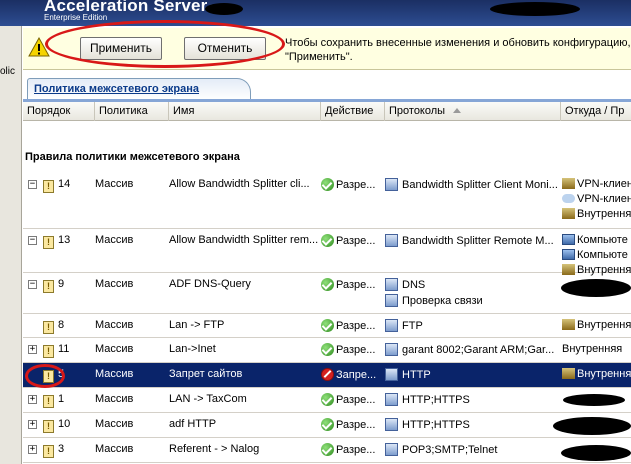 Image resolution: width=631 pixels, height=464 pixels. I want to click on column-protocols: Протоколы, so click(473, 111).